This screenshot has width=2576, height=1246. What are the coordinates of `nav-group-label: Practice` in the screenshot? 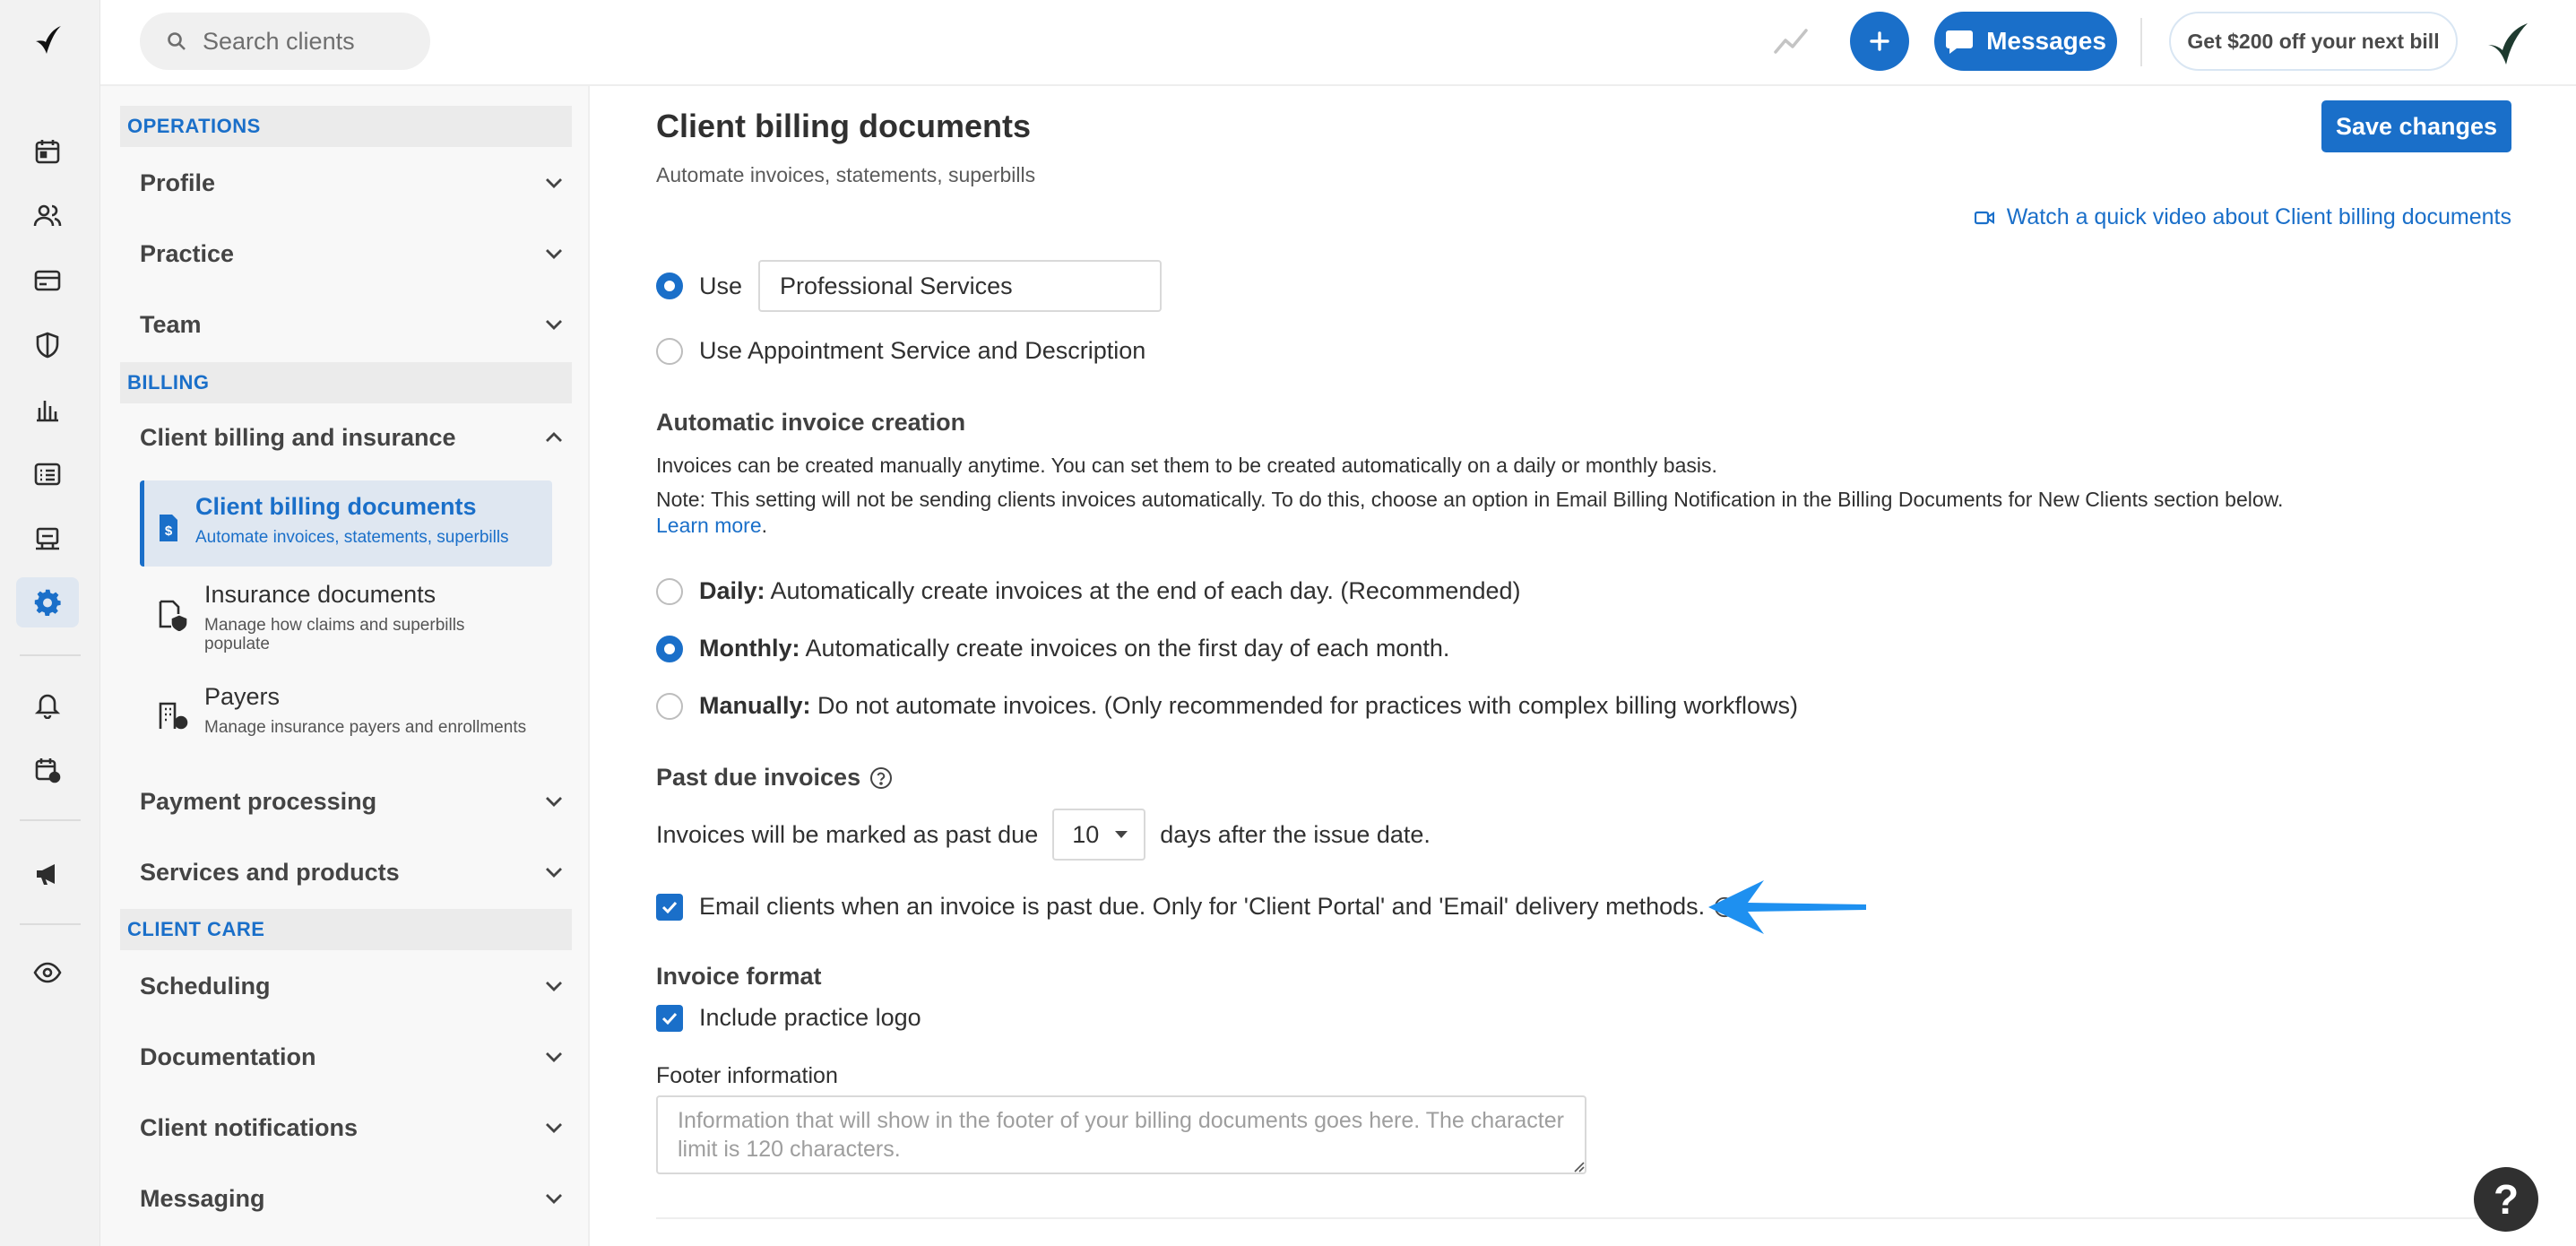 It's located at (187, 253).